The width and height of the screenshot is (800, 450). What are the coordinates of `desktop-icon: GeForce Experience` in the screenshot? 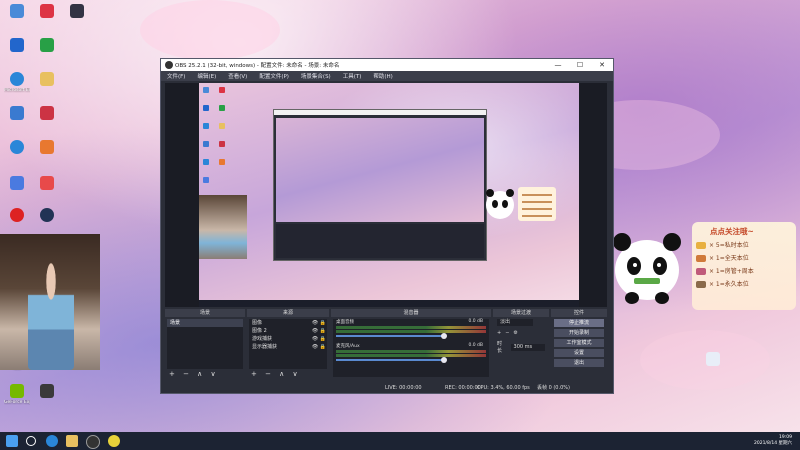 It's located at (17, 394).